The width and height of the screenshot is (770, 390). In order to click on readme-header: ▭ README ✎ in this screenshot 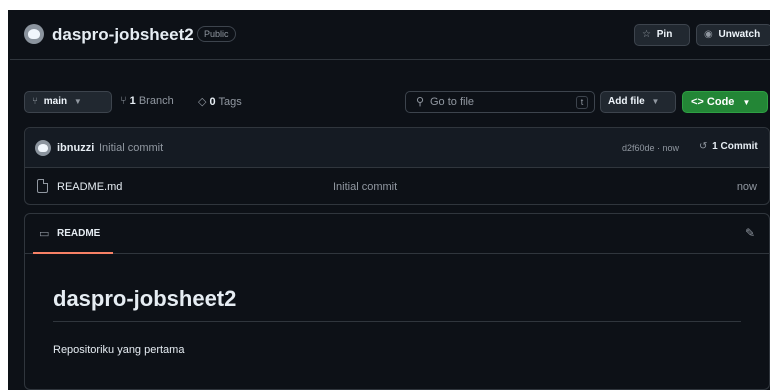, I will do `click(397, 234)`.